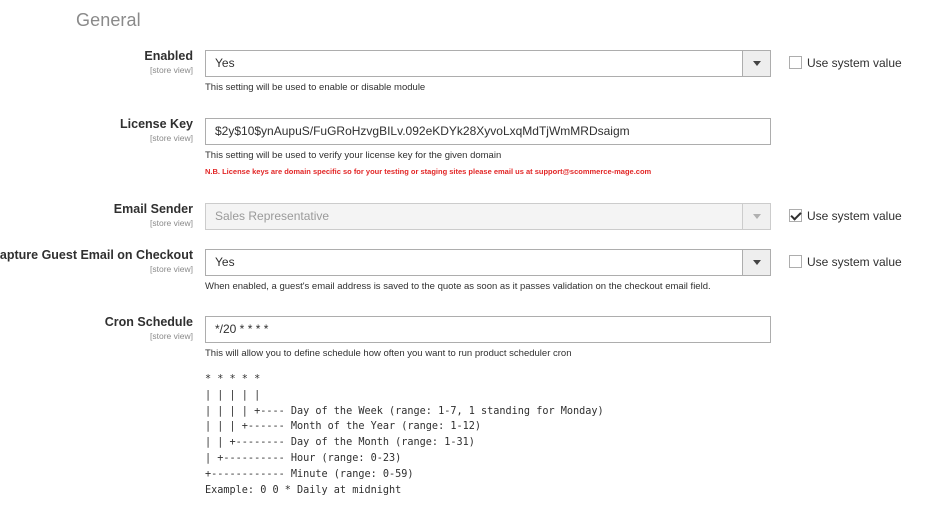 Image resolution: width=926 pixels, height=511 pixels. I want to click on capture-guest-email-label: Capture Guest Email on Checkout, so click(96, 255).